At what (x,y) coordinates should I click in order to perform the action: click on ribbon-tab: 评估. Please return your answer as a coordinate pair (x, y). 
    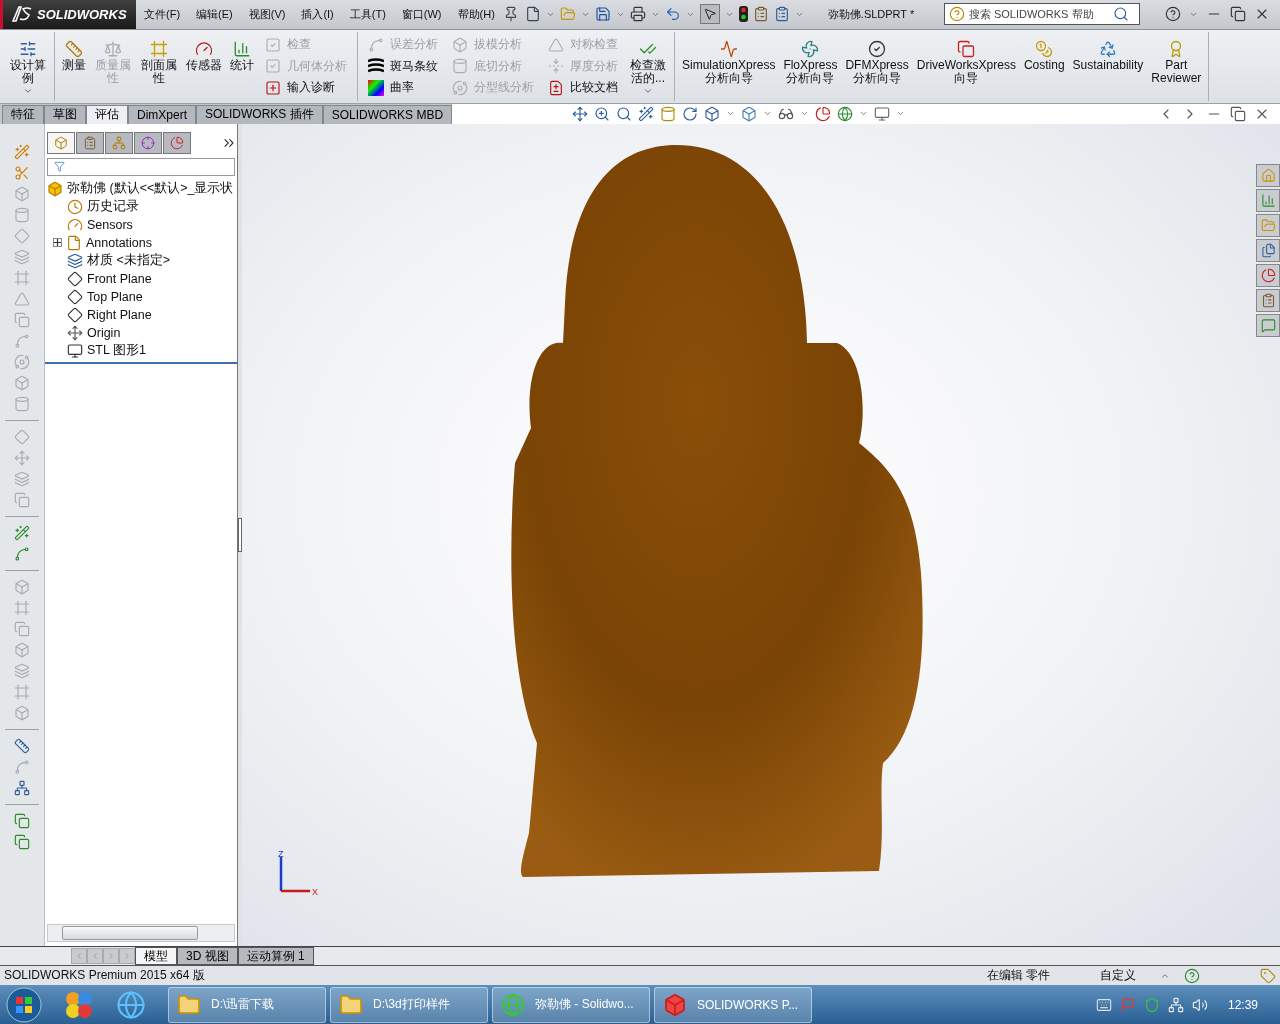
    Looking at the image, I should click on (107, 114).